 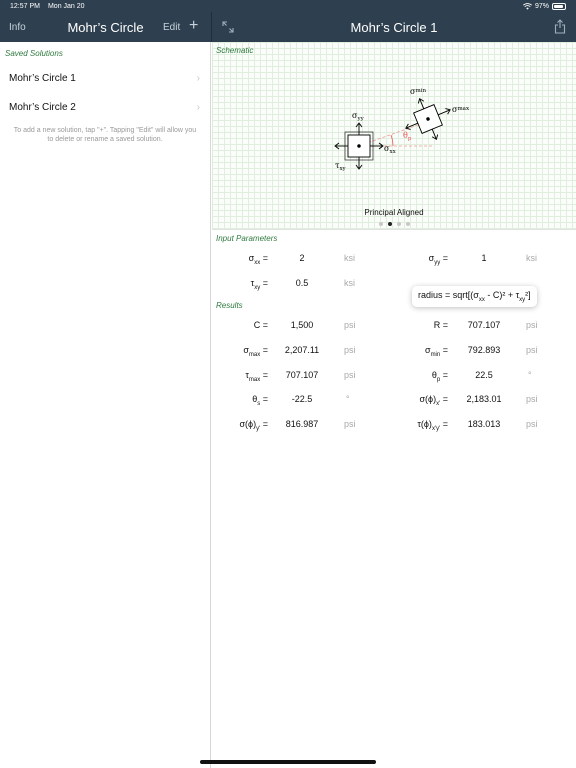 What do you see at coordinates (25, 6) in the screenshot?
I see `status-time: 12:57 PM` at bounding box center [25, 6].